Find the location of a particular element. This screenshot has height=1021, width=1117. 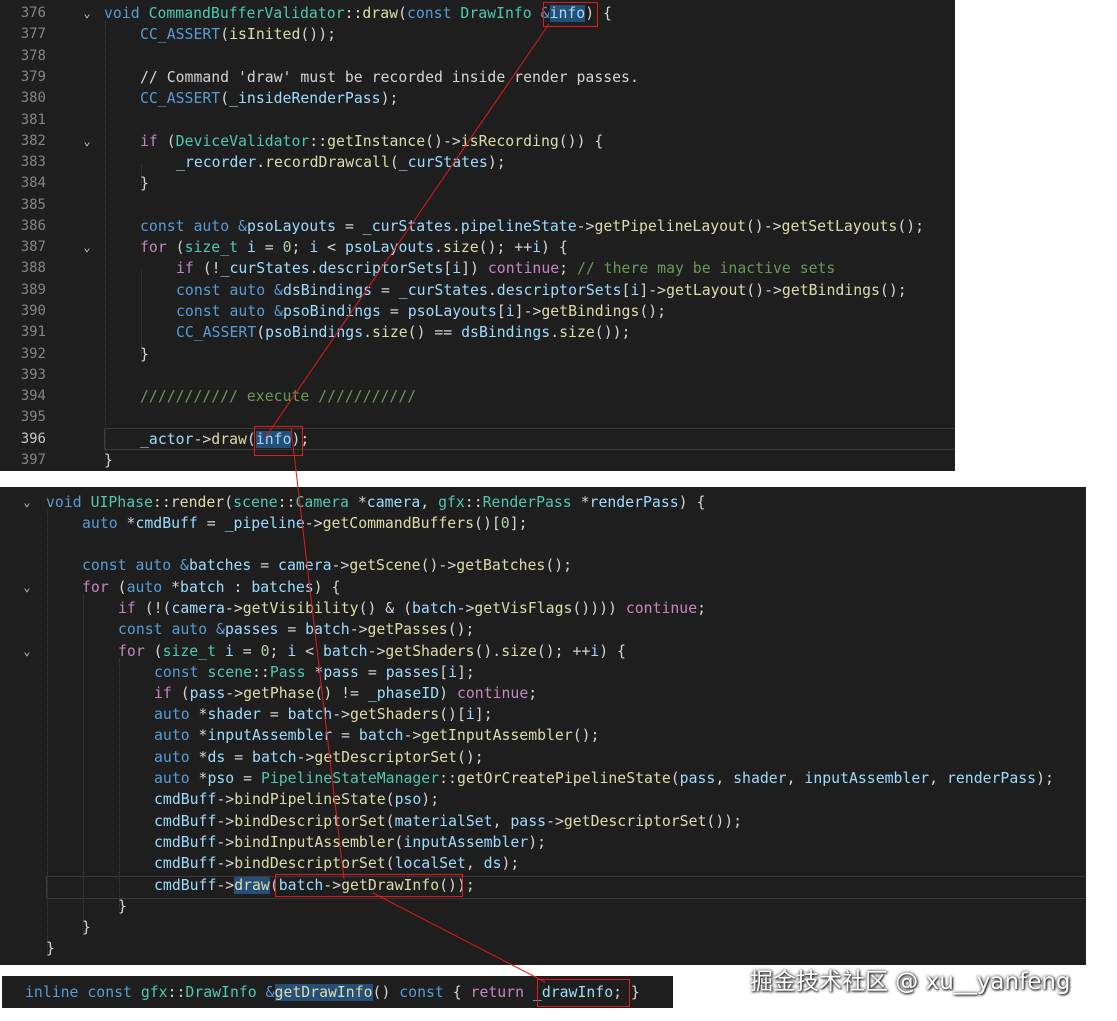

annotation-box-getdrawinfo-call is located at coordinates (369, 885).